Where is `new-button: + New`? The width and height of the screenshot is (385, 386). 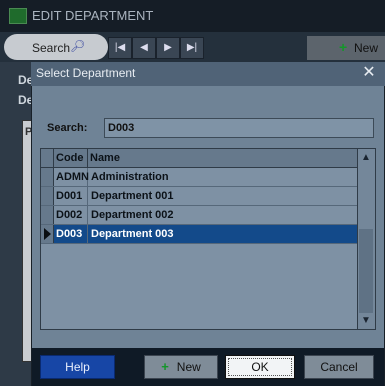 new-button: + New is located at coordinates (181, 367).